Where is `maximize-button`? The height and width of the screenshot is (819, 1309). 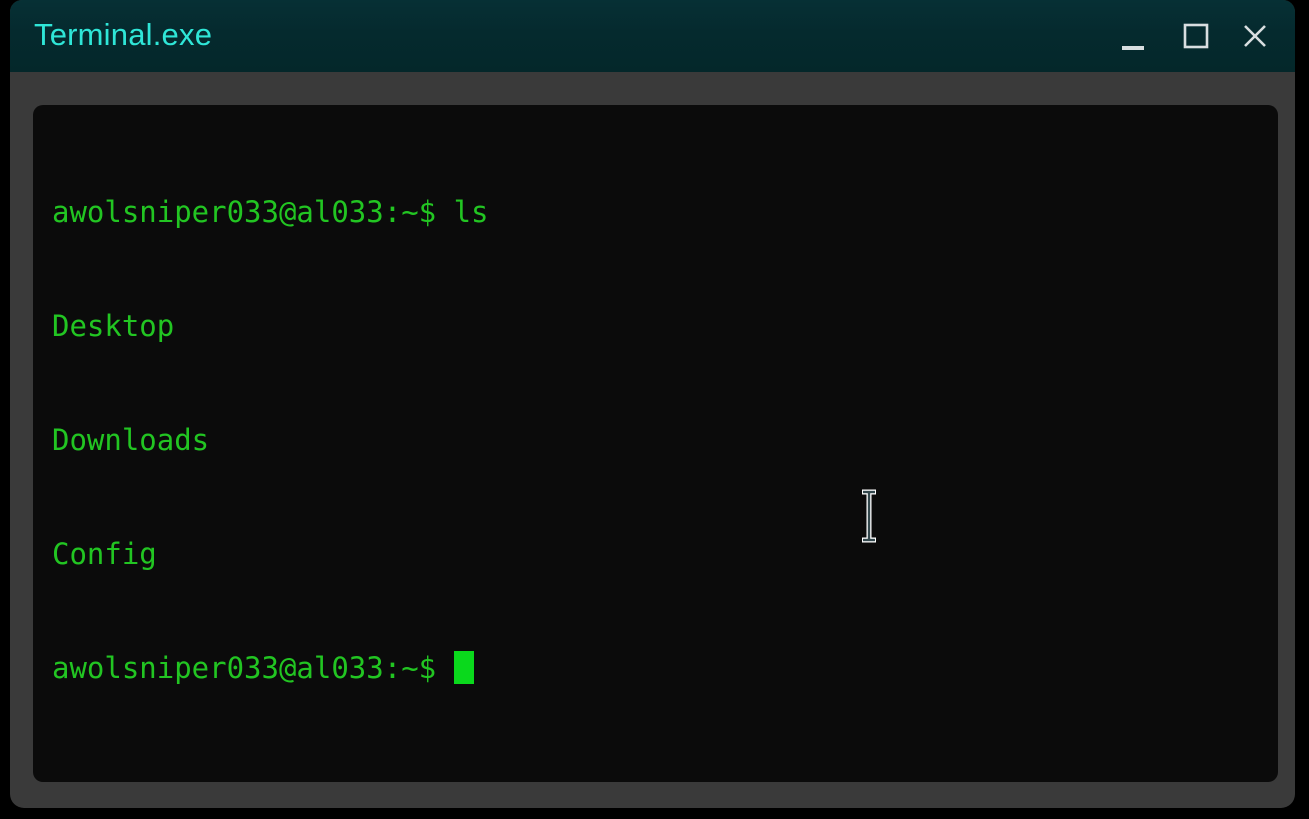
maximize-button is located at coordinates (1196, 36).